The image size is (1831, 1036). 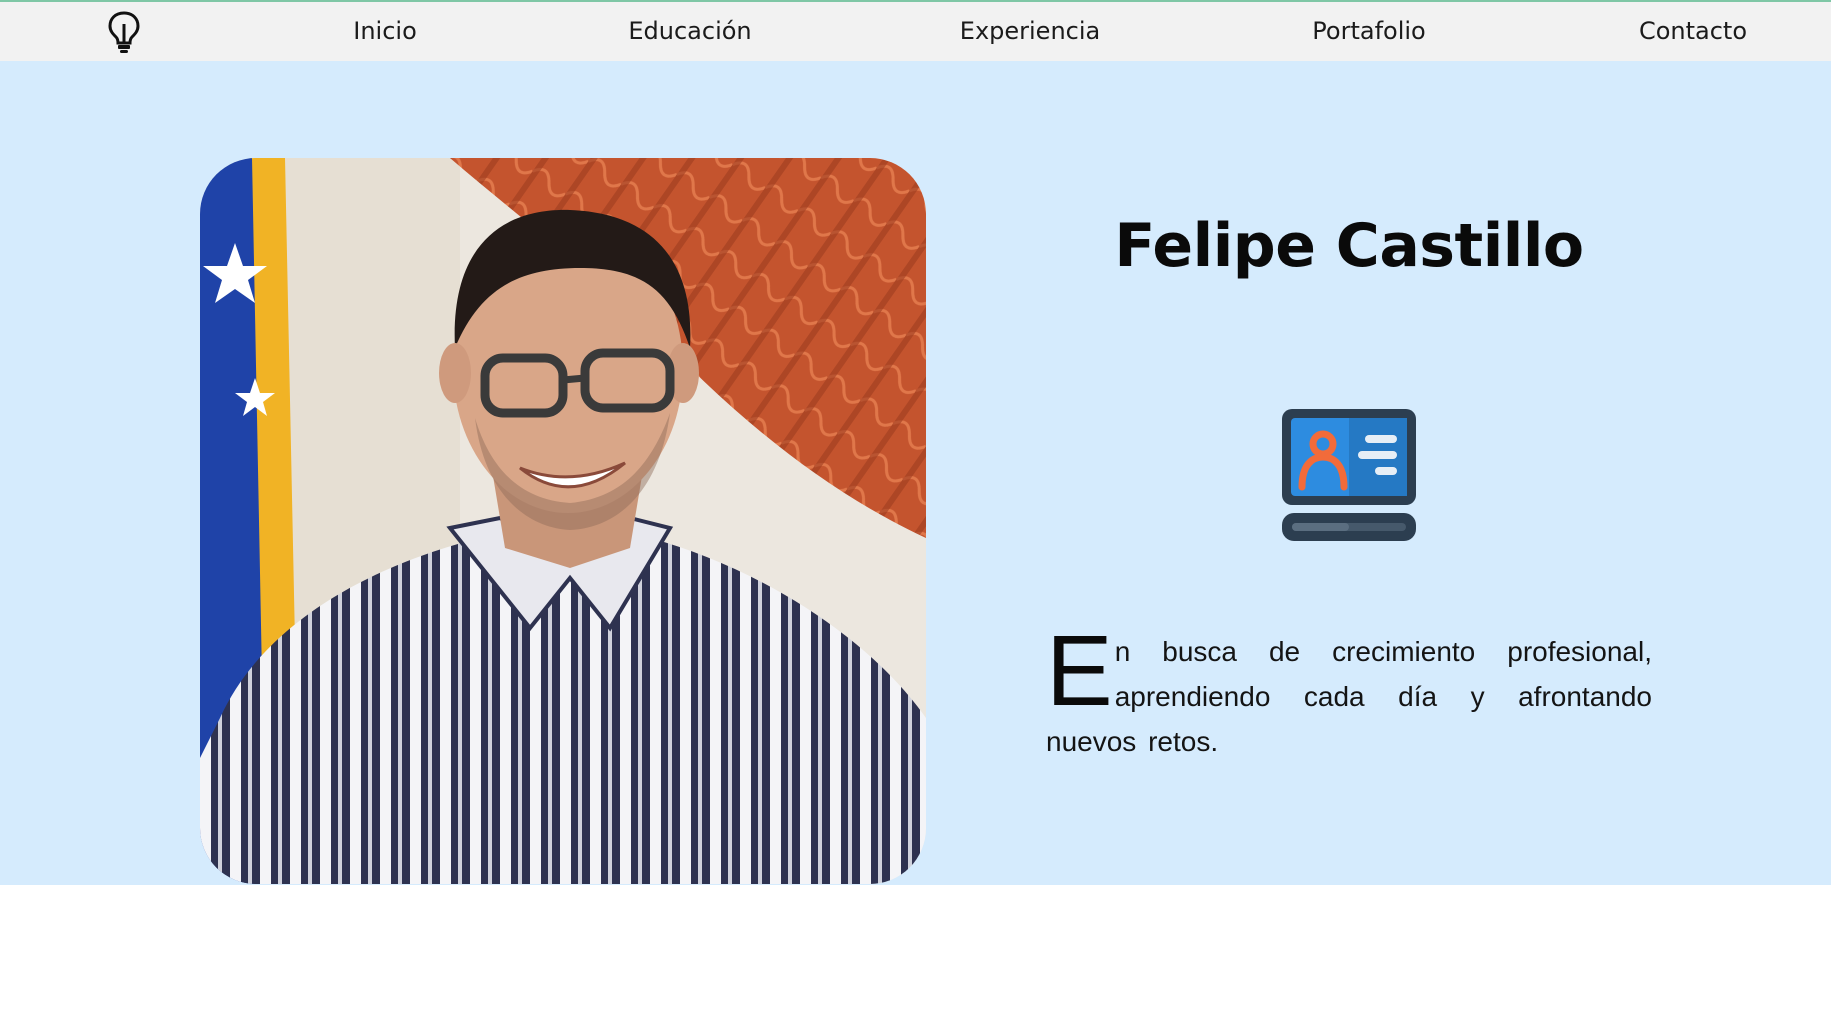 What do you see at coordinates (1349, 246) in the screenshot?
I see `page-title: Felipe Castillo` at bounding box center [1349, 246].